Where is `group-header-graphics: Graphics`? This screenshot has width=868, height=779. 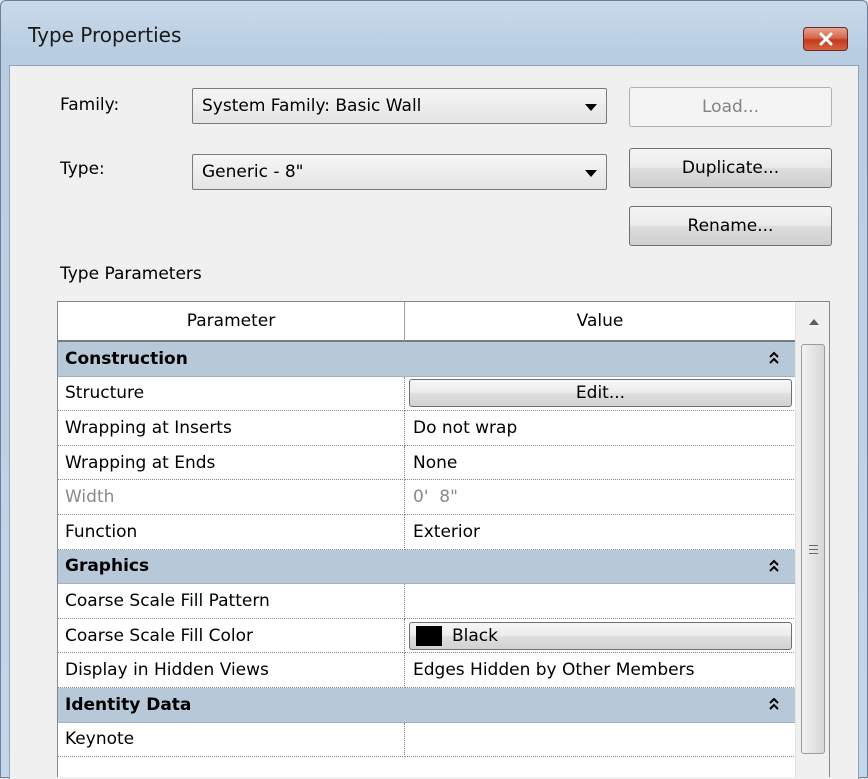
group-header-graphics: Graphics is located at coordinates (427, 567).